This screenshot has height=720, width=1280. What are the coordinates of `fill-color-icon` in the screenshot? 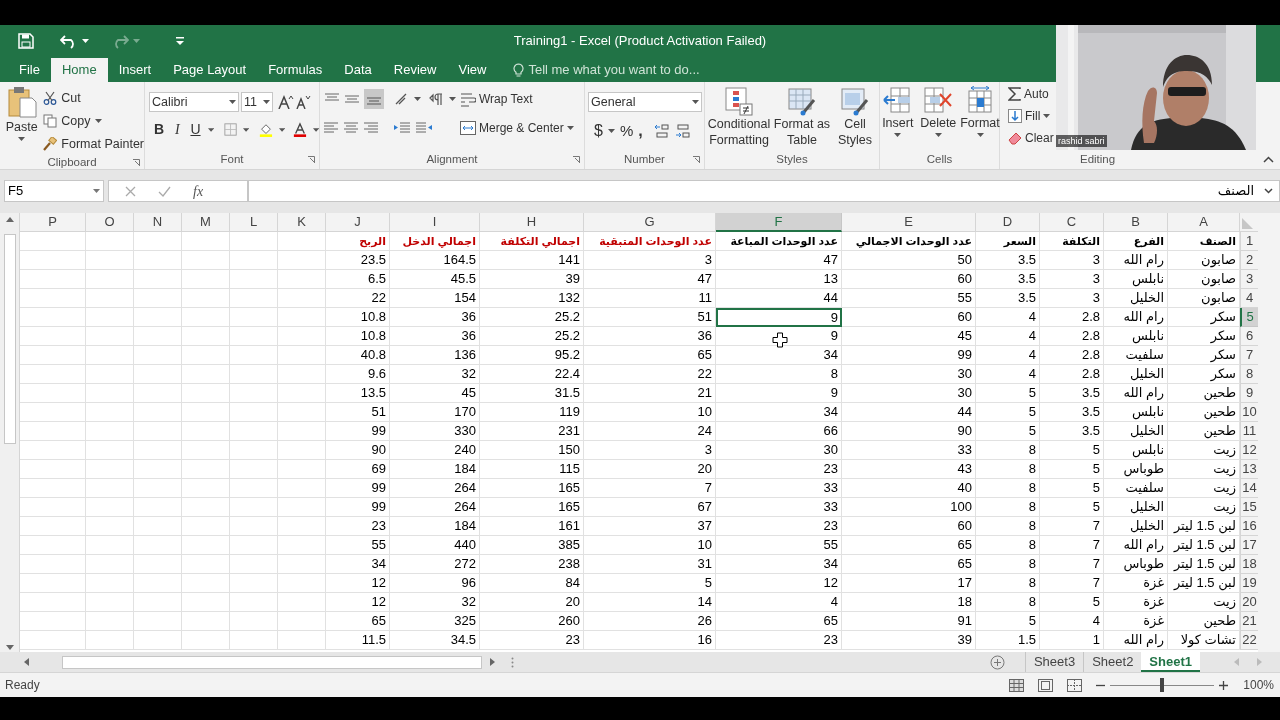 It's located at (265, 129).